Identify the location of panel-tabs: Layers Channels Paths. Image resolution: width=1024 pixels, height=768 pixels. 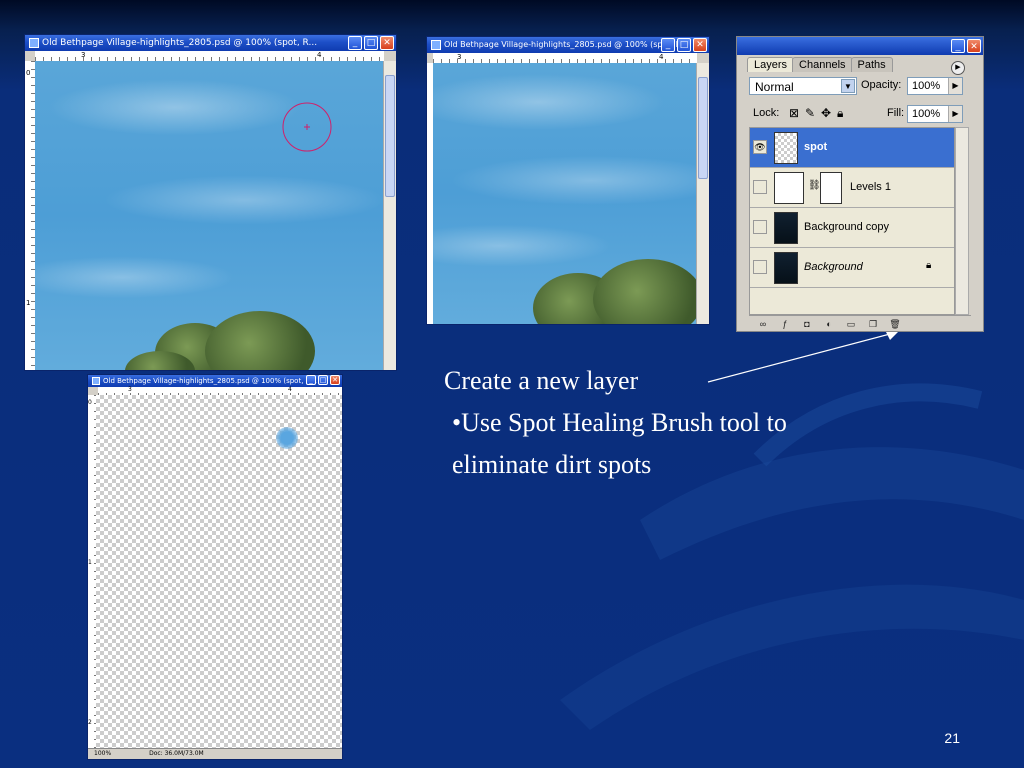
(820, 64).